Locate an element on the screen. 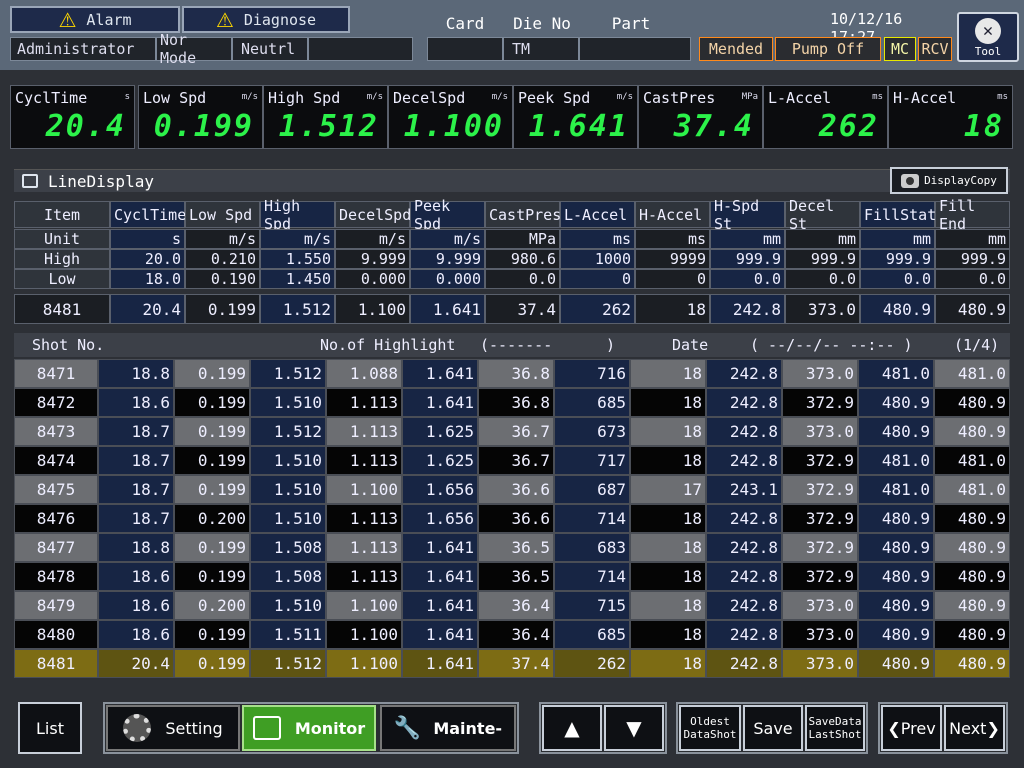 The height and width of the screenshot is (768, 1024). metric-panel: CastPres MPa 37.4 is located at coordinates (700, 117).